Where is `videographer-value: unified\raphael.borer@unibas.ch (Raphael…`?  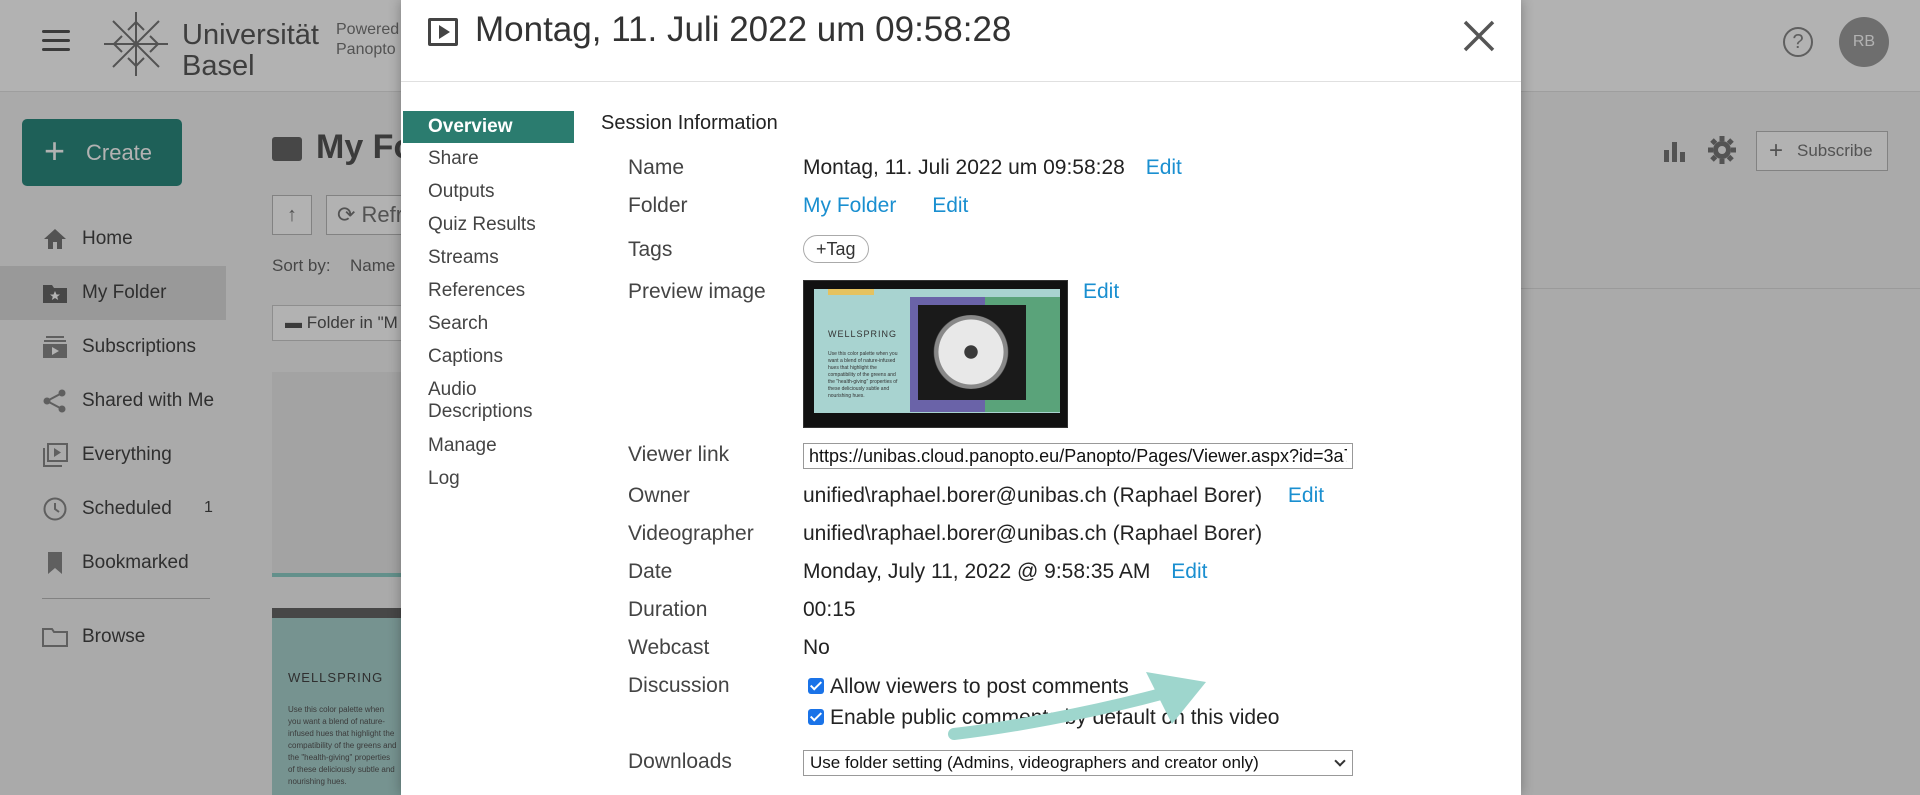
videographer-value: unified\raphael.borer@unibas.ch (Raphael… is located at coordinates (1033, 533).